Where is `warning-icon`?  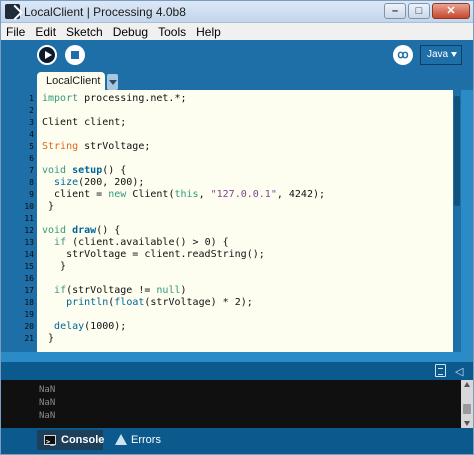
warning-icon is located at coordinates (121, 439).